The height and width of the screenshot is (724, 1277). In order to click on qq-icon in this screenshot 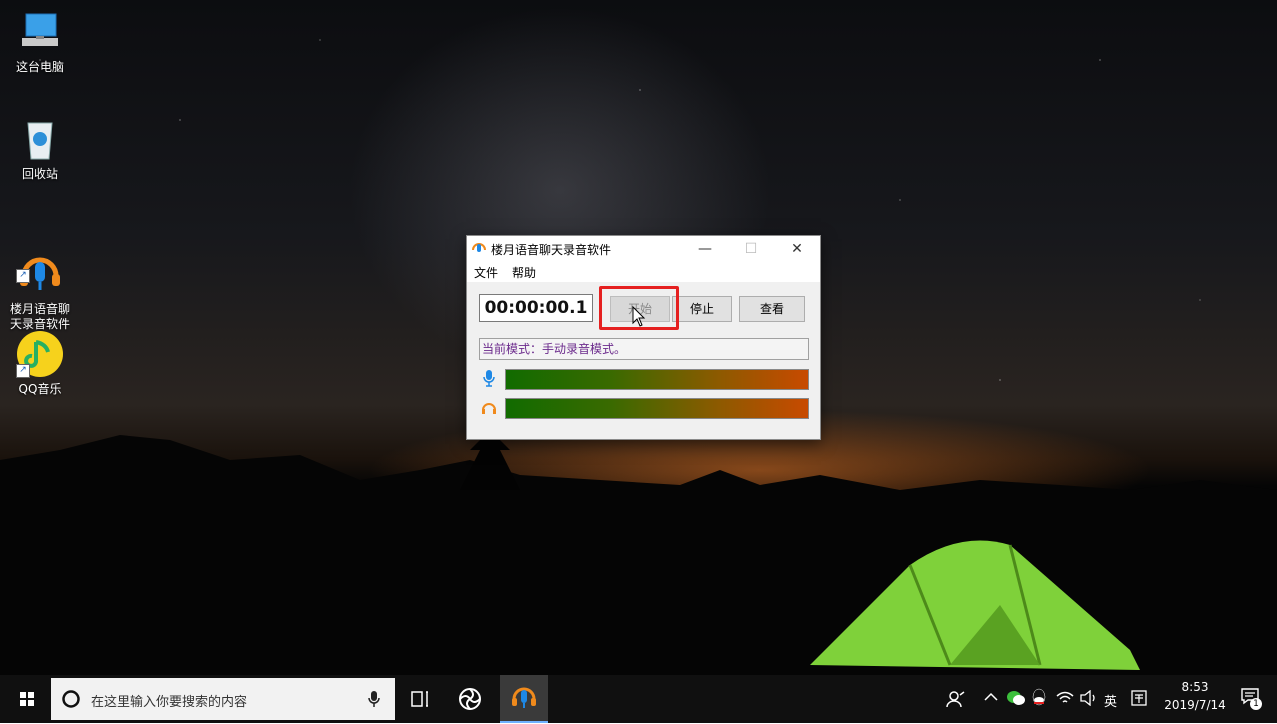, I will do `click(1039, 698)`.